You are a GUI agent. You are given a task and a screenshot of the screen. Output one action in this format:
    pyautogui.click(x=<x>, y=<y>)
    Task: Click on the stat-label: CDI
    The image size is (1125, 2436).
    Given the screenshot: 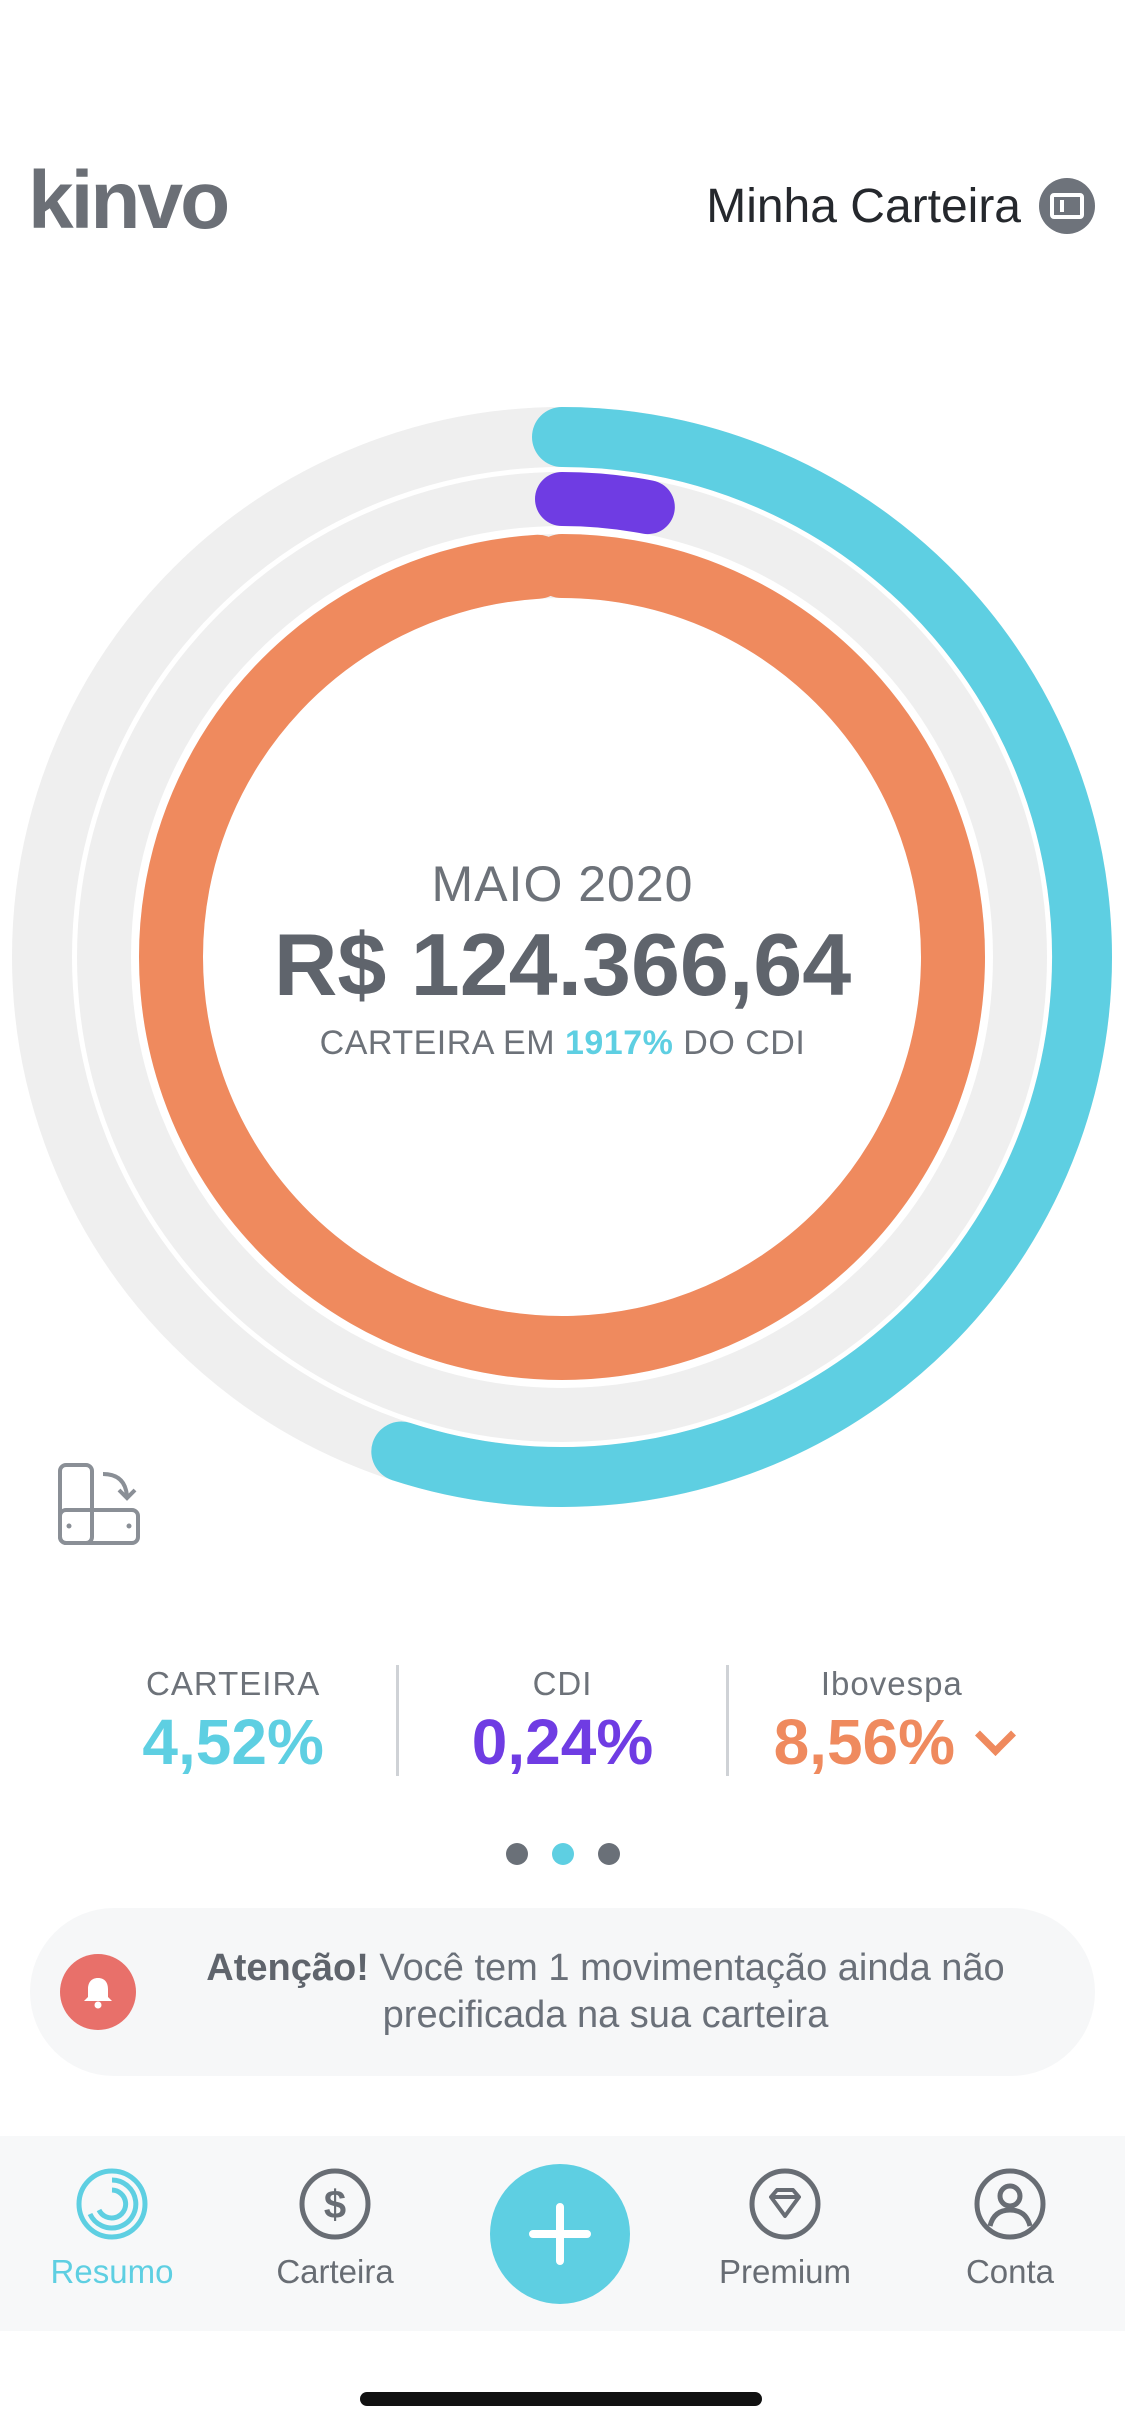 What is the action you would take?
    pyautogui.click(x=562, y=1683)
    